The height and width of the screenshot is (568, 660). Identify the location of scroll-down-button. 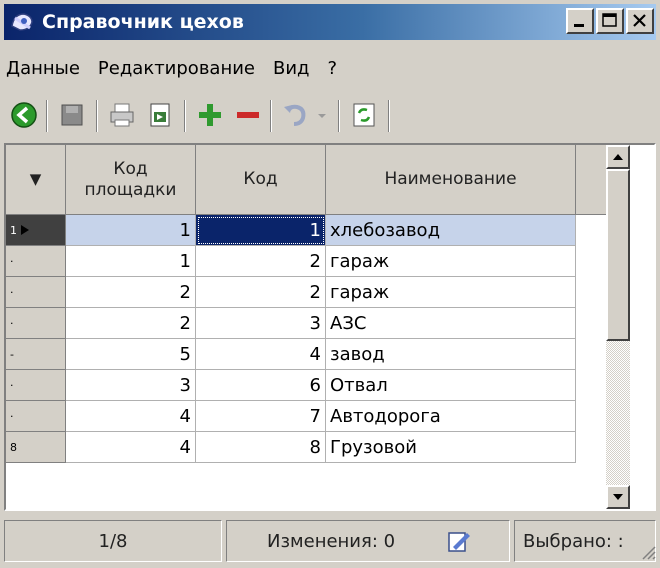
(618, 497).